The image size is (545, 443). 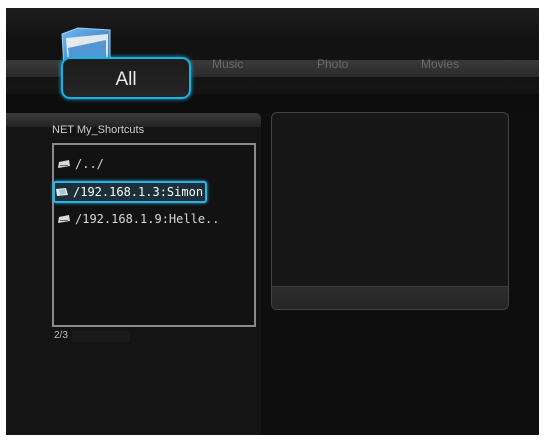 I want to click on tab-all-label: All, so click(x=126, y=79).